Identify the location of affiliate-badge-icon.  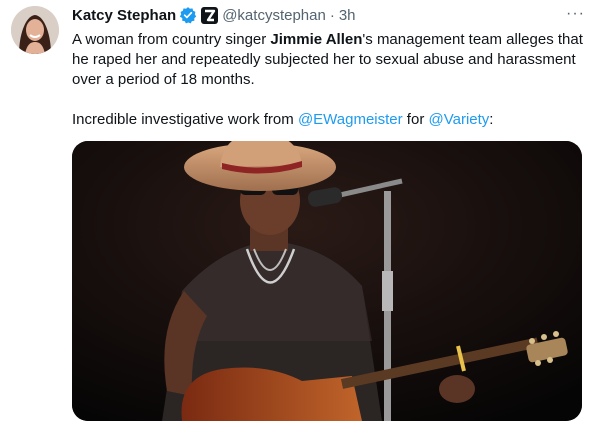
(210, 15).